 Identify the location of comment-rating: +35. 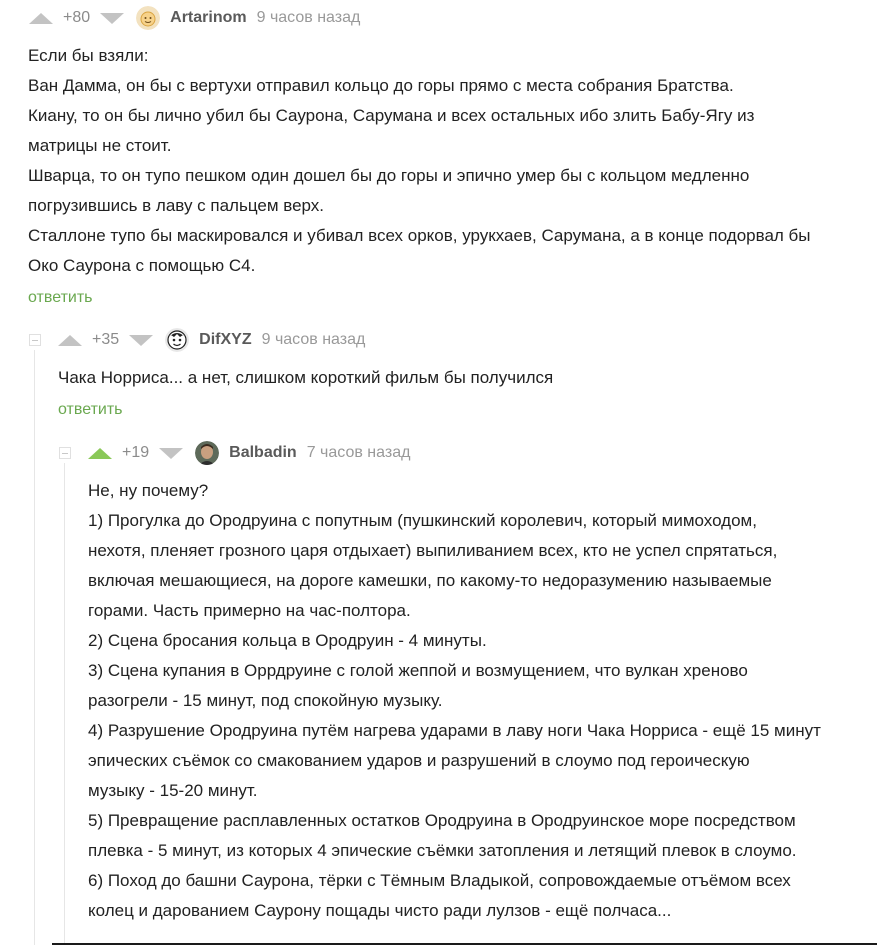
(106, 339).